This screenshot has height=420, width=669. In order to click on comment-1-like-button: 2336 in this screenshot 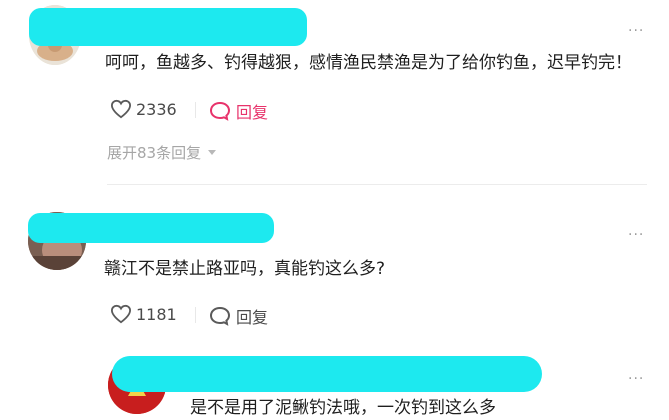, I will do `click(143, 109)`.